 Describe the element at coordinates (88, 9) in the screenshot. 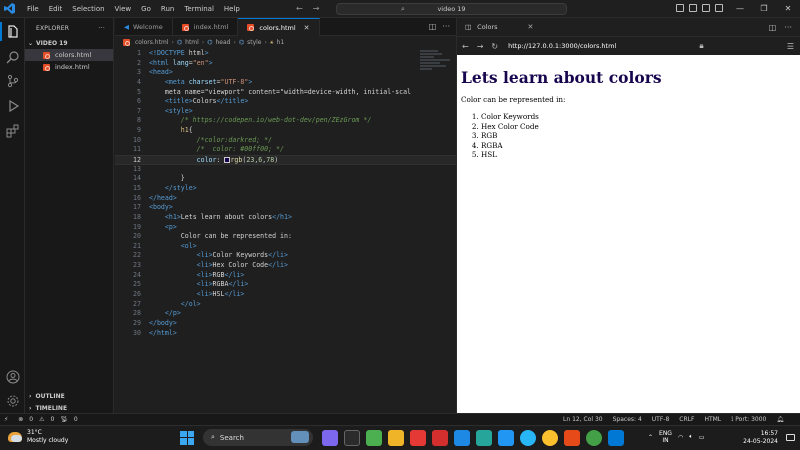

I see `menu-selection: Selection` at that location.